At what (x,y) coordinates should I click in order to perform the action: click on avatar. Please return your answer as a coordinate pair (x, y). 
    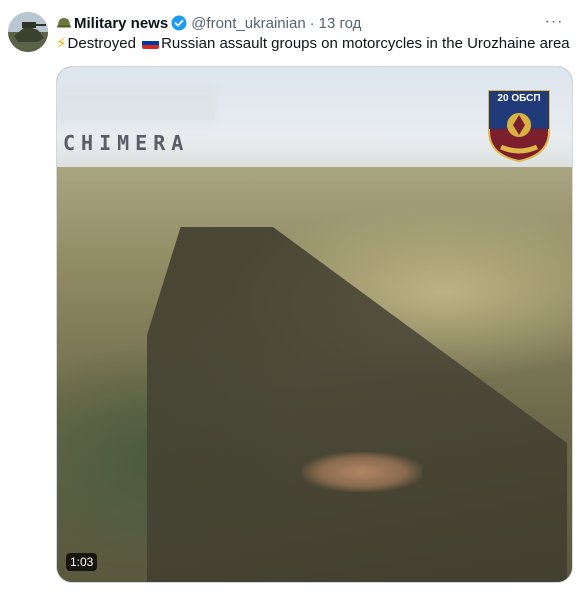
    Looking at the image, I should click on (28, 32).